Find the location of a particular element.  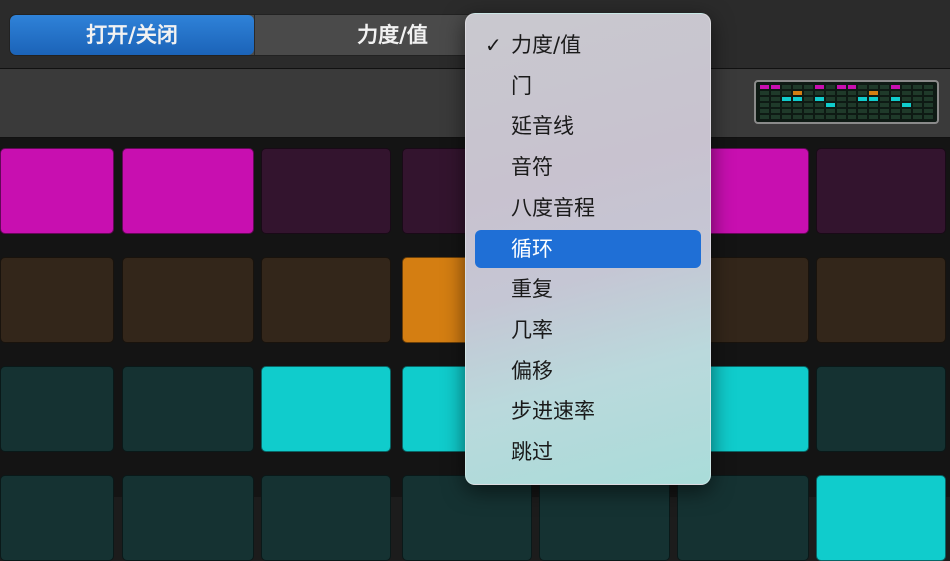

menu-item: 循环 is located at coordinates (588, 248).